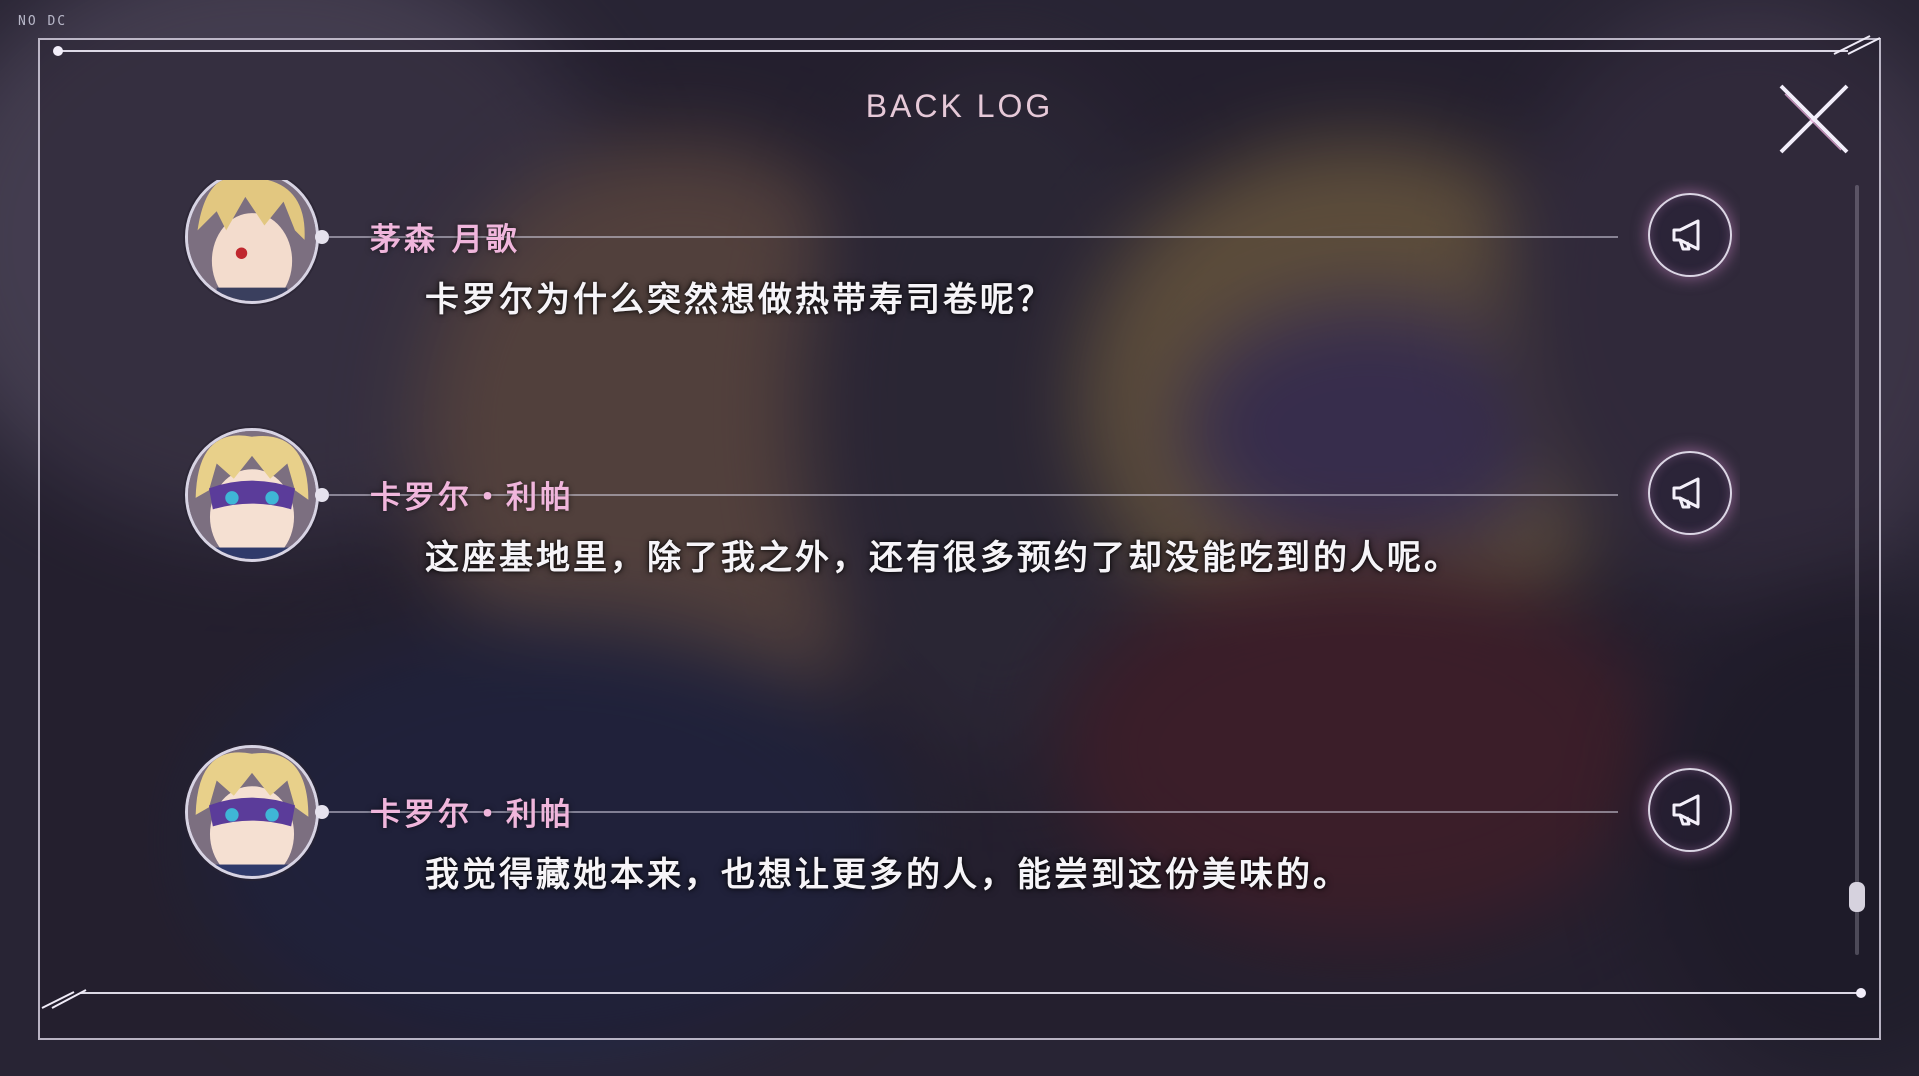  Describe the element at coordinates (445, 240) in the screenshot. I see `speaker-name: 茅森 月歌` at that location.